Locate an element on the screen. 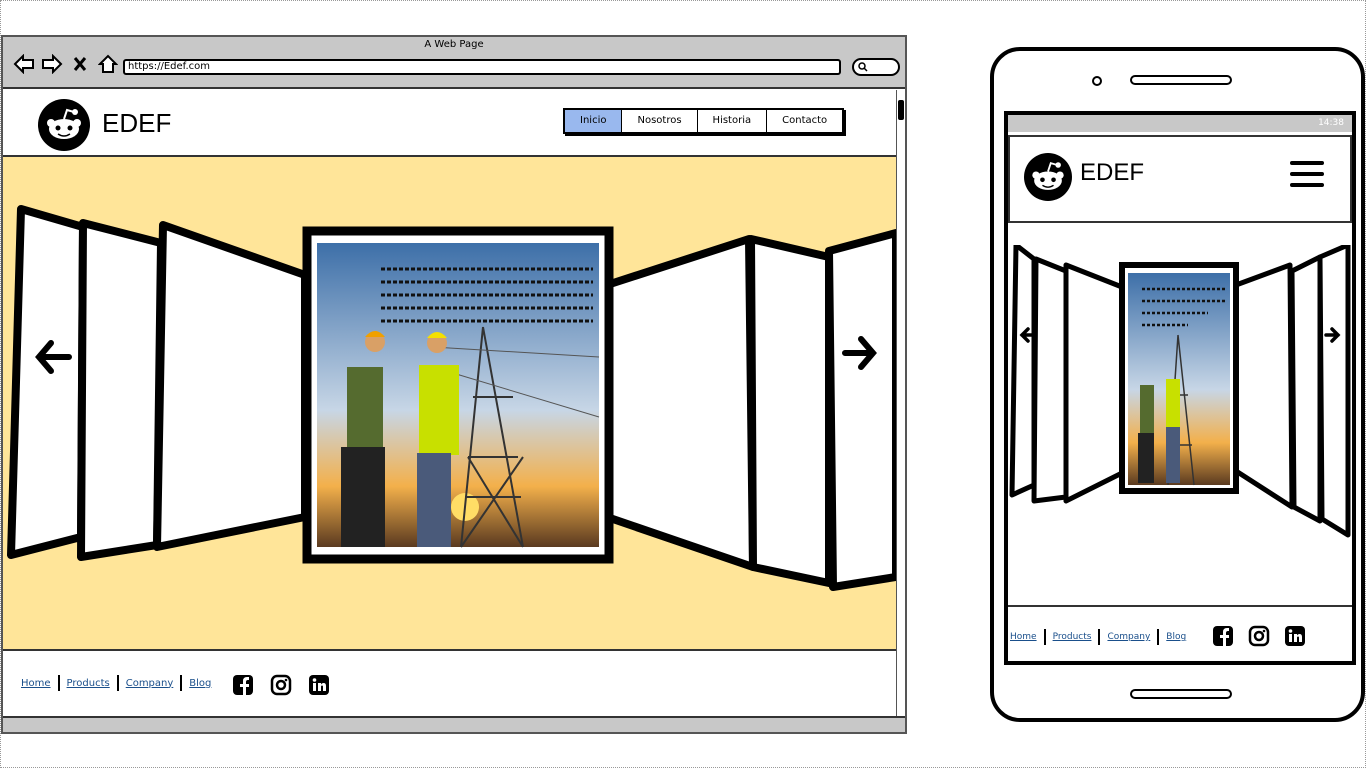  browser-nav-icons is located at coordinates (66, 64).